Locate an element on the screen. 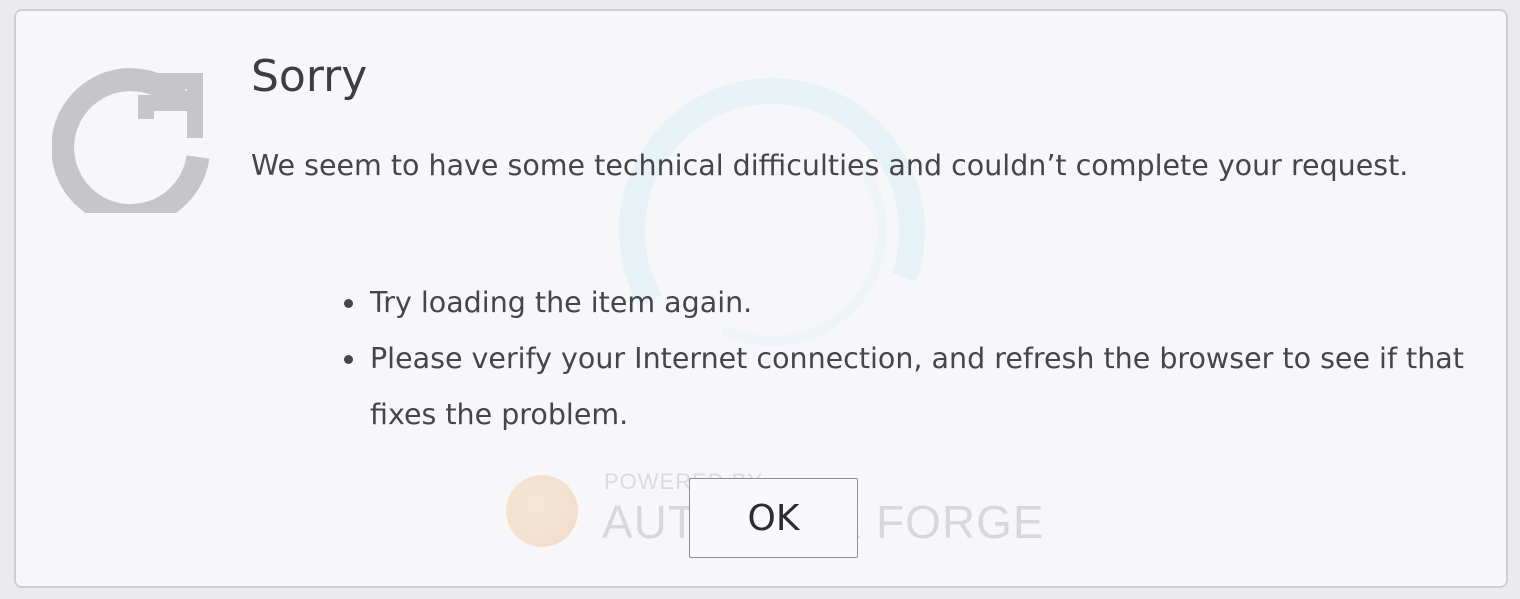 Image resolution: width=1520 pixels, height=599 pixels. ok-button: OK is located at coordinates (773, 518).